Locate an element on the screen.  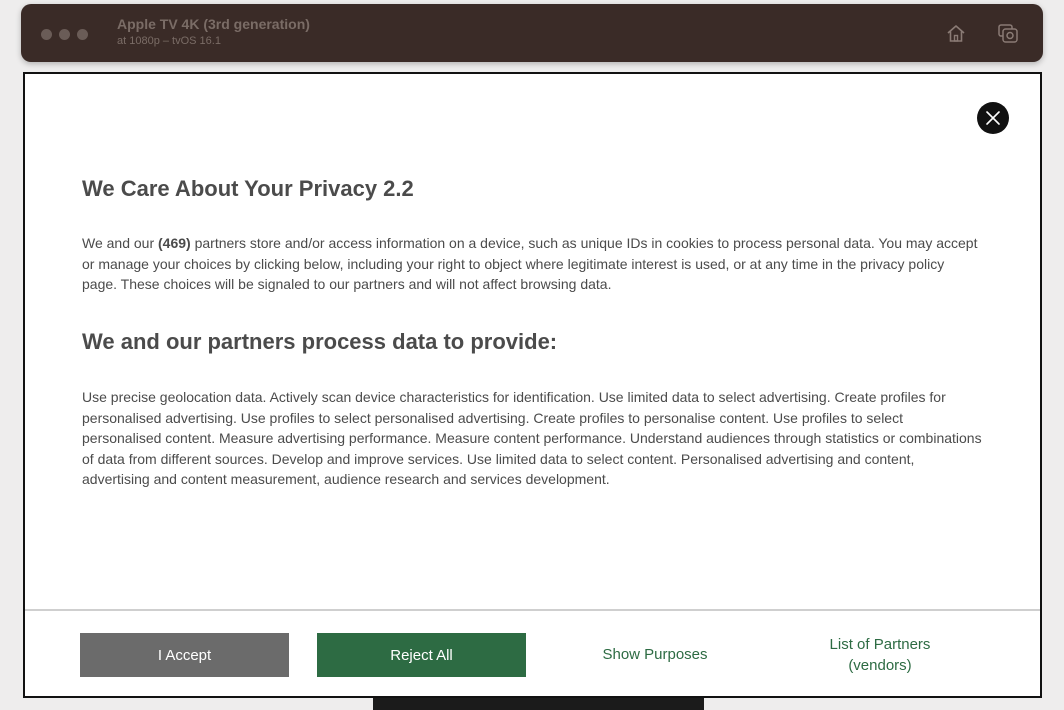
intro-prefix: We and our is located at coordinates (120, 243).